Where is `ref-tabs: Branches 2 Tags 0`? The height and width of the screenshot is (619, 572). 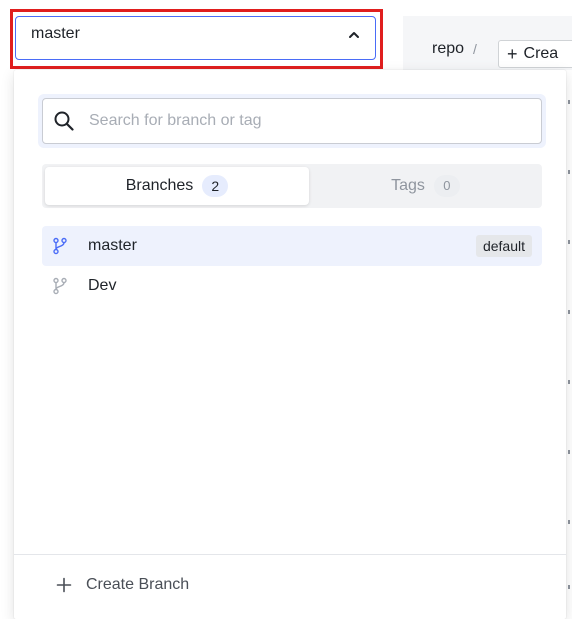
ref-tabs: Branches 2 Tags 0 is located at coordinates (292, 186).